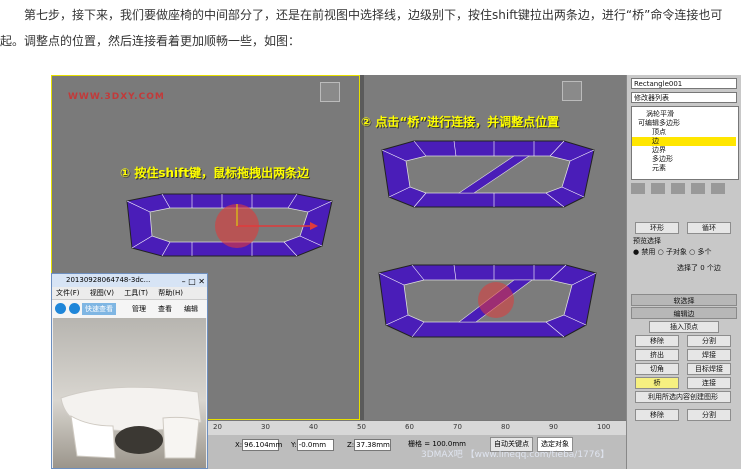  Describe the element at coordinates (657, 369) in the screenshot. I see `chamfer-button: 切角` at that location.